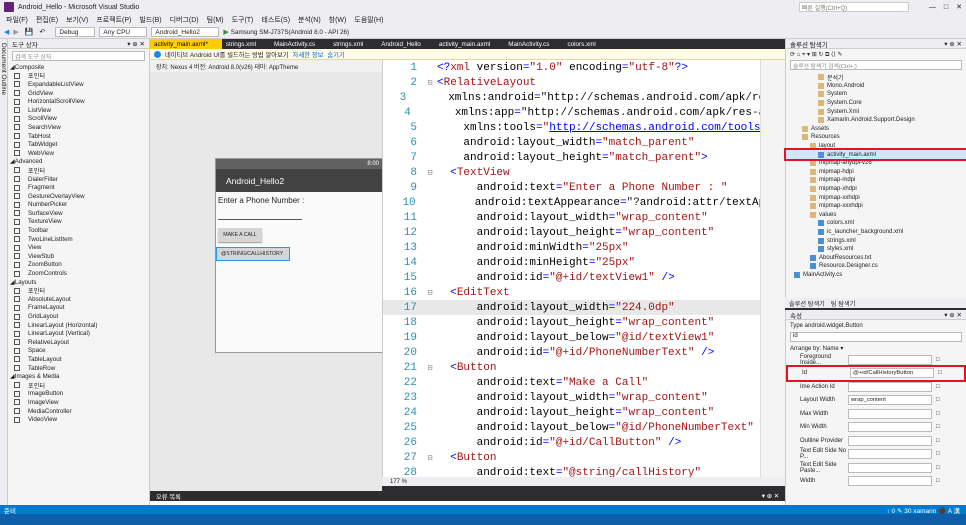 This screenshot has height=525, width=966. What do you see at coordinates (123, 32) in the screenshot?
I see `platform-combo: Any CPU` at bounding box center [123, 32].